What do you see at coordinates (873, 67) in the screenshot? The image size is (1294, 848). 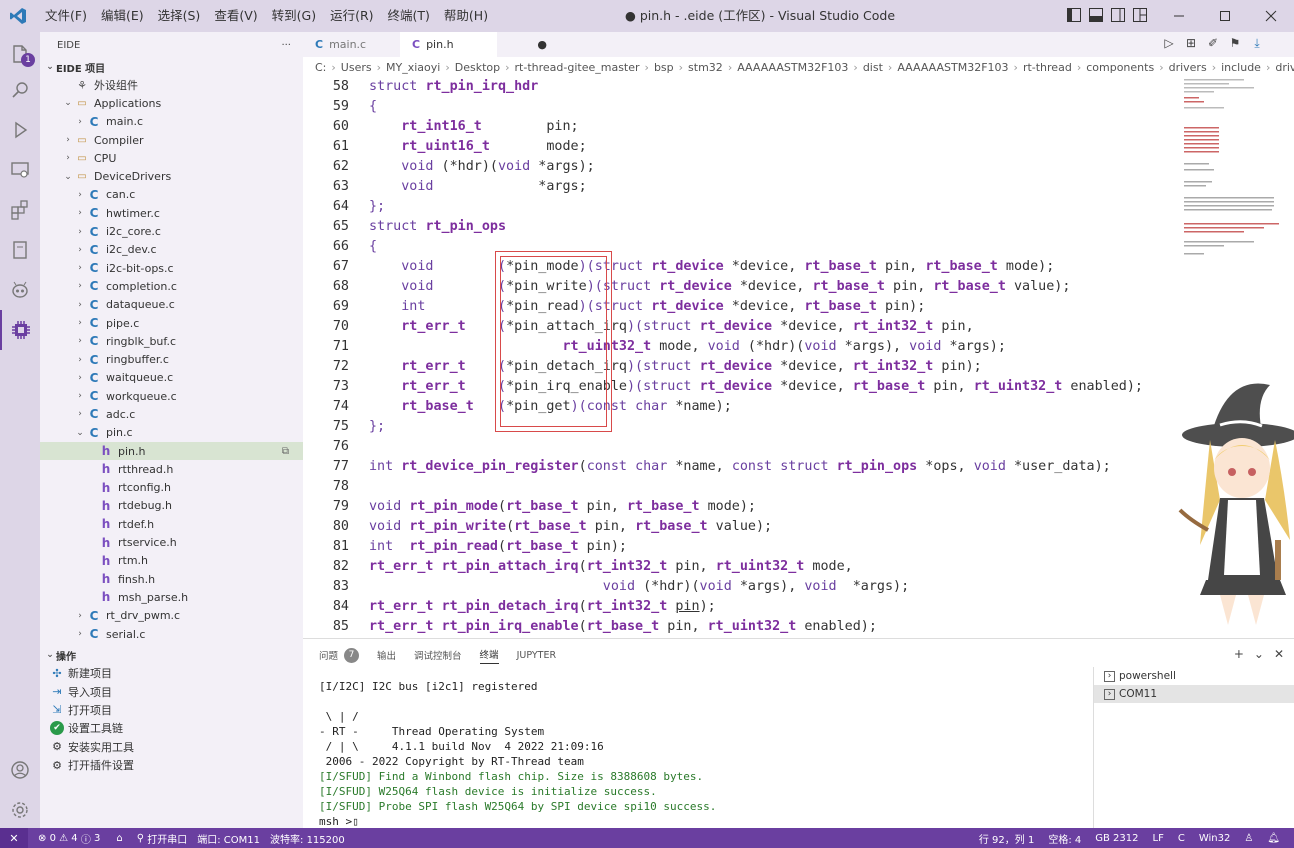 I see `breadcrumb-item: dist` at bounding box center [873, 67].